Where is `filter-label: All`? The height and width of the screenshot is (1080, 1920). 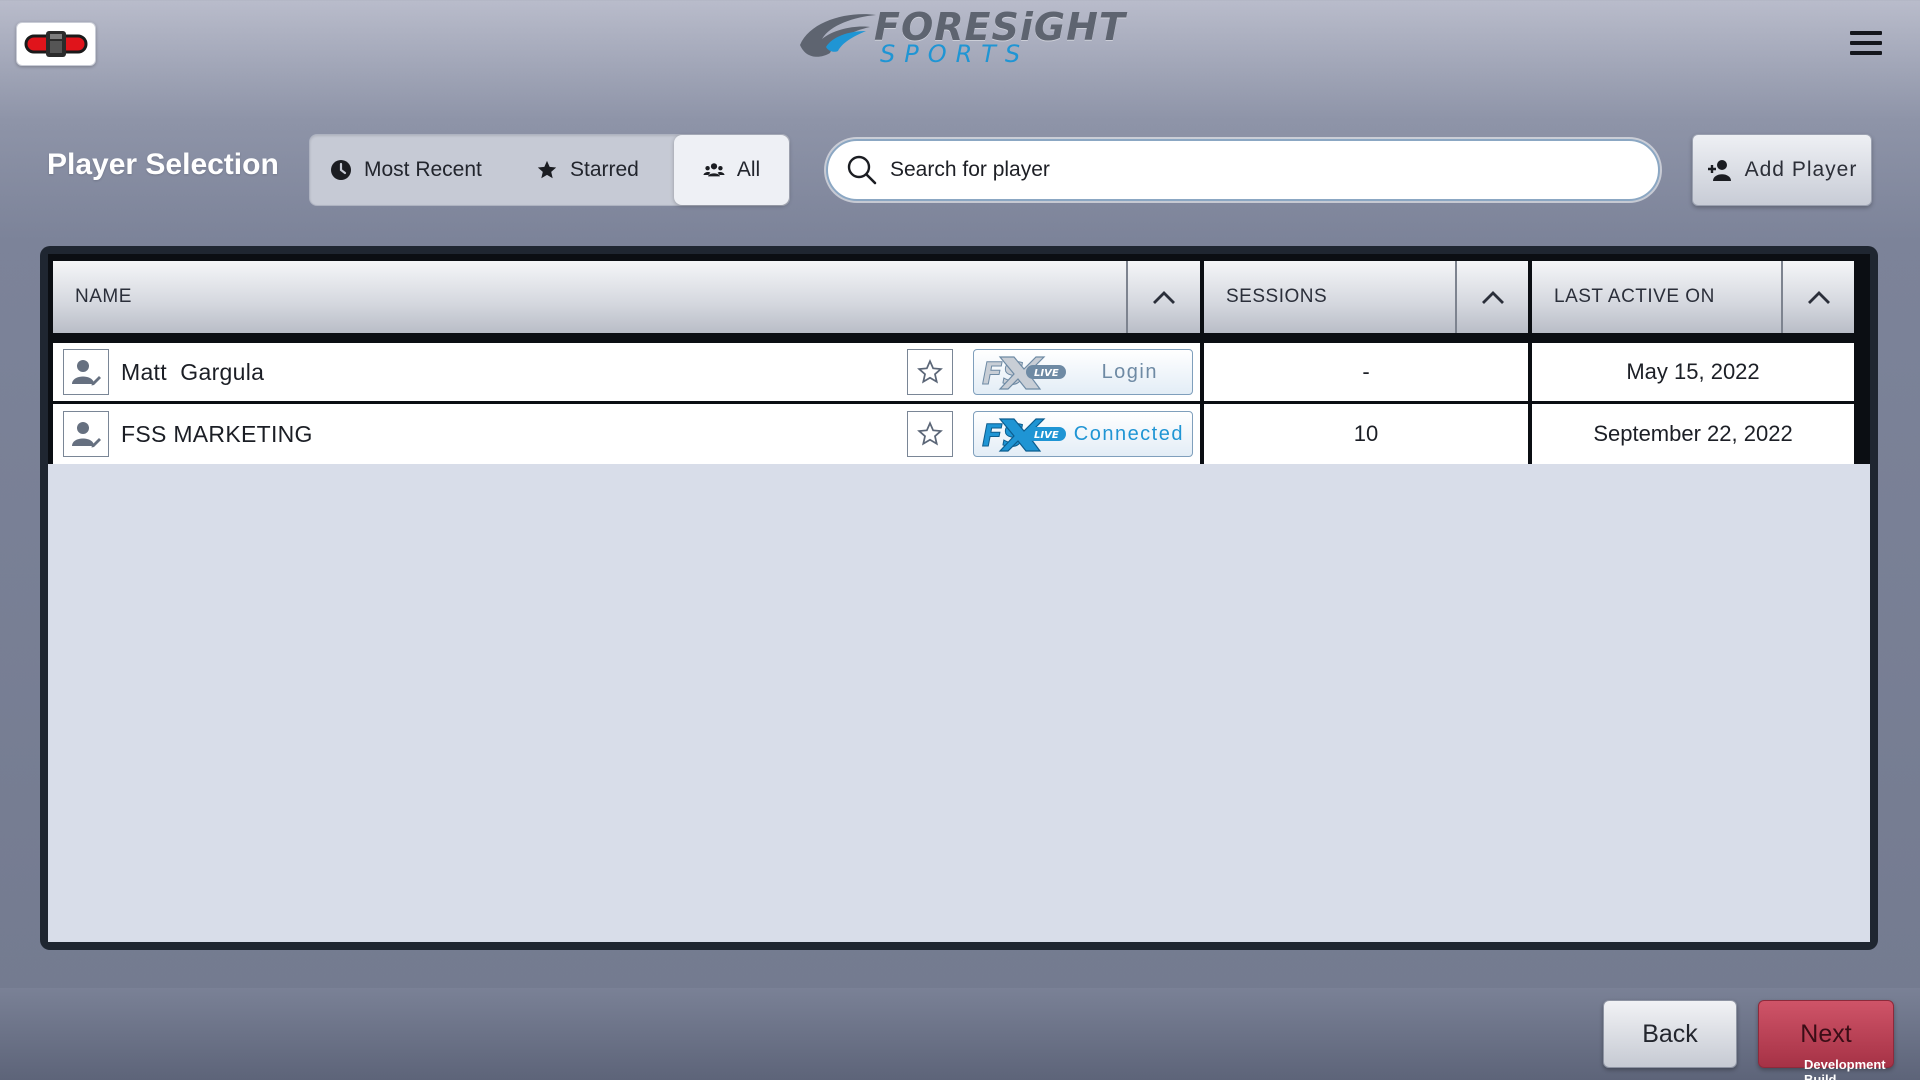
filter-label: All is located at coordinates (748, 169).